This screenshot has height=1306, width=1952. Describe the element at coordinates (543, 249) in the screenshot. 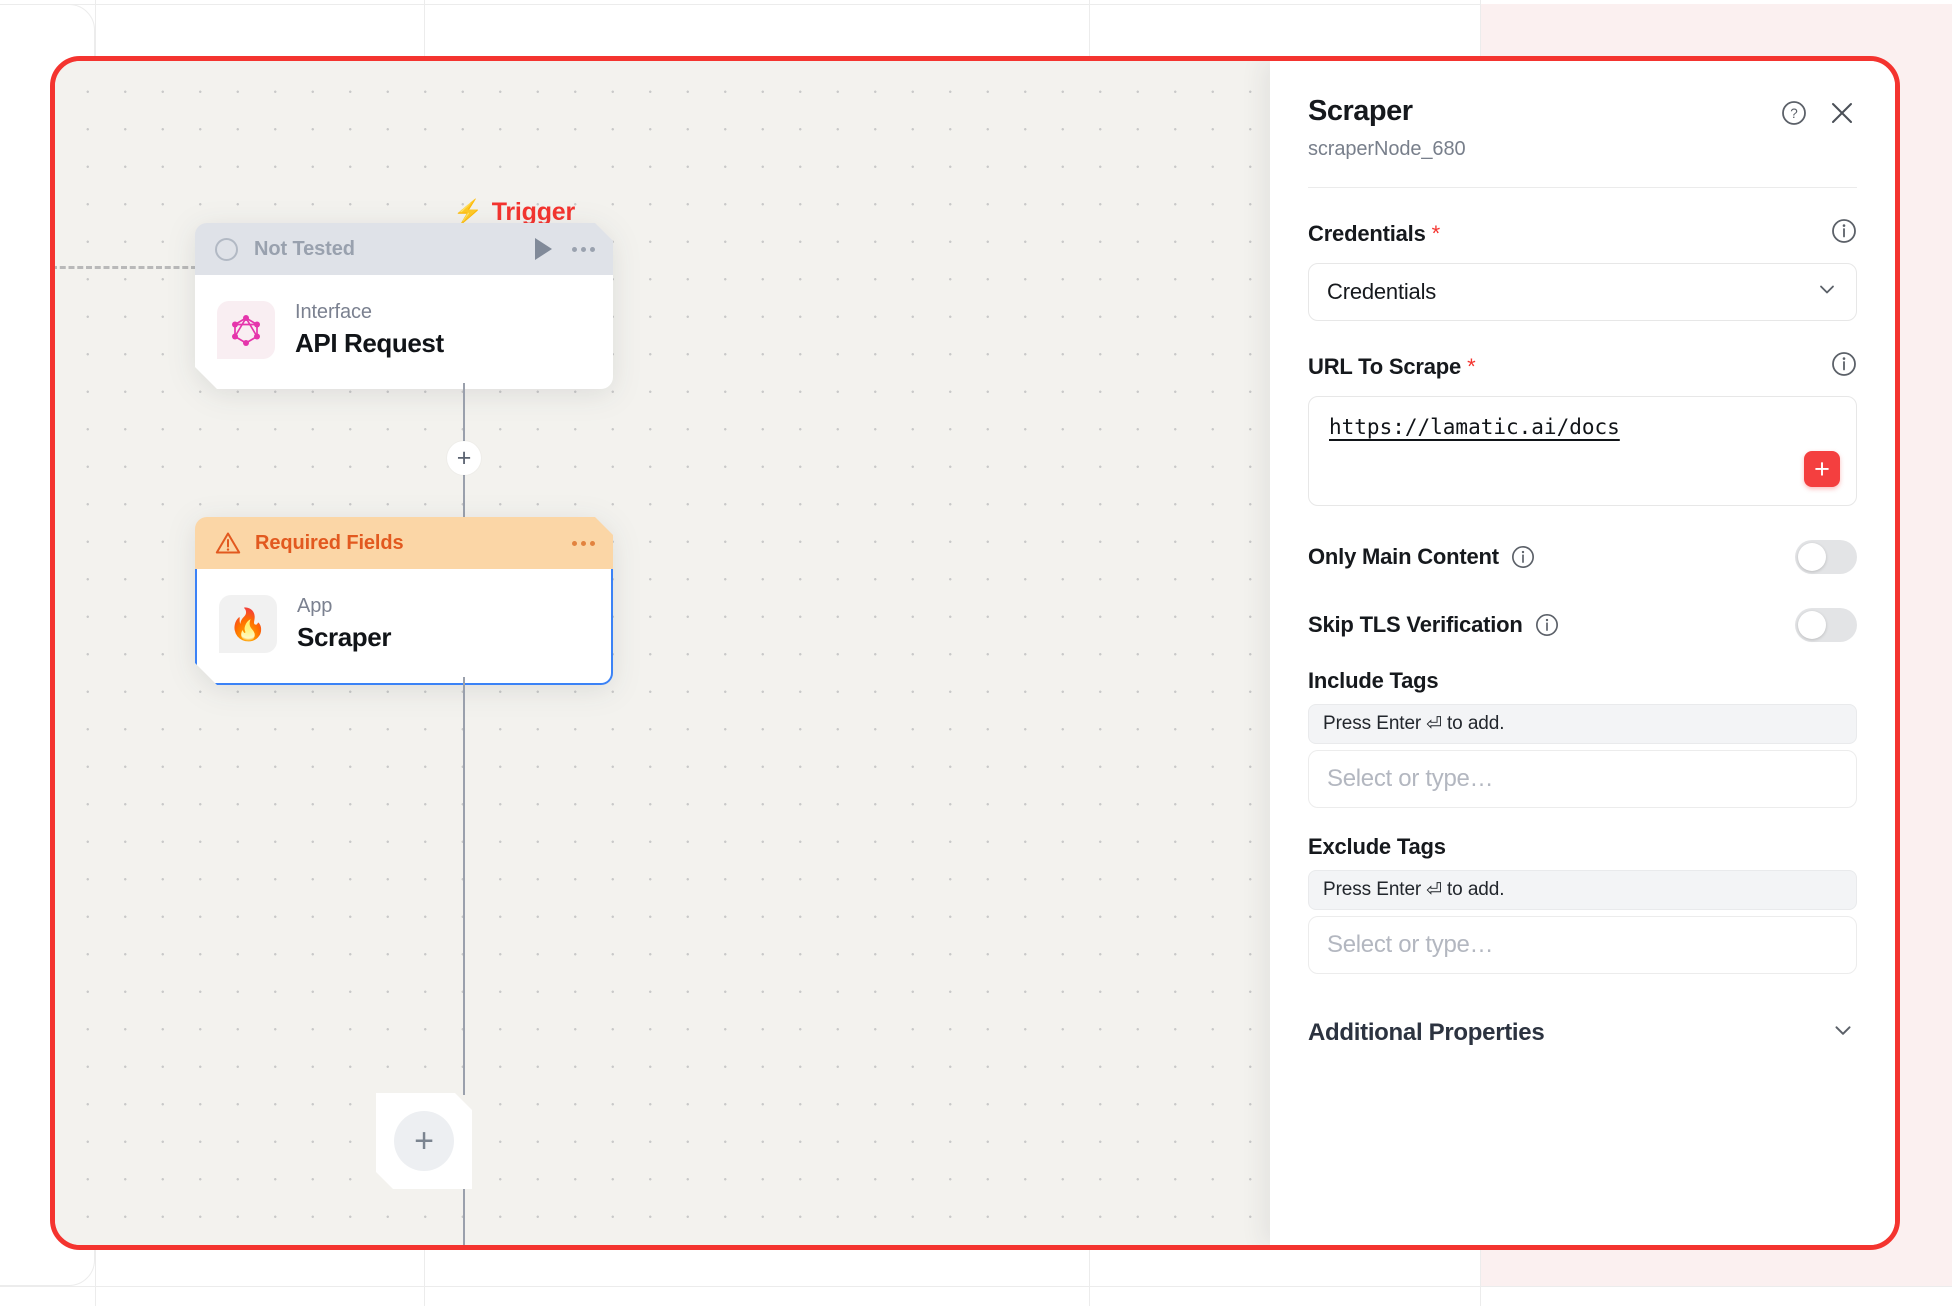

I see `play-icon` at that location.